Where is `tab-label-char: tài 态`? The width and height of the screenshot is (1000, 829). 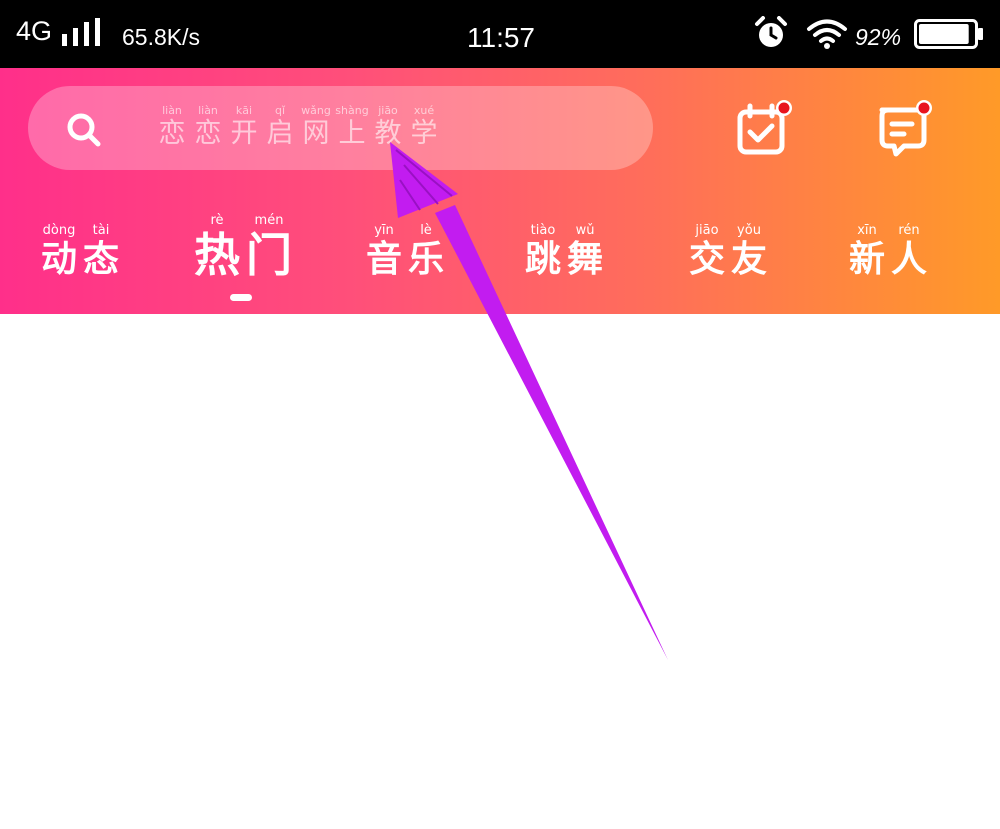 tab-label-char: tài 态 is located at coordinates (101, 253).